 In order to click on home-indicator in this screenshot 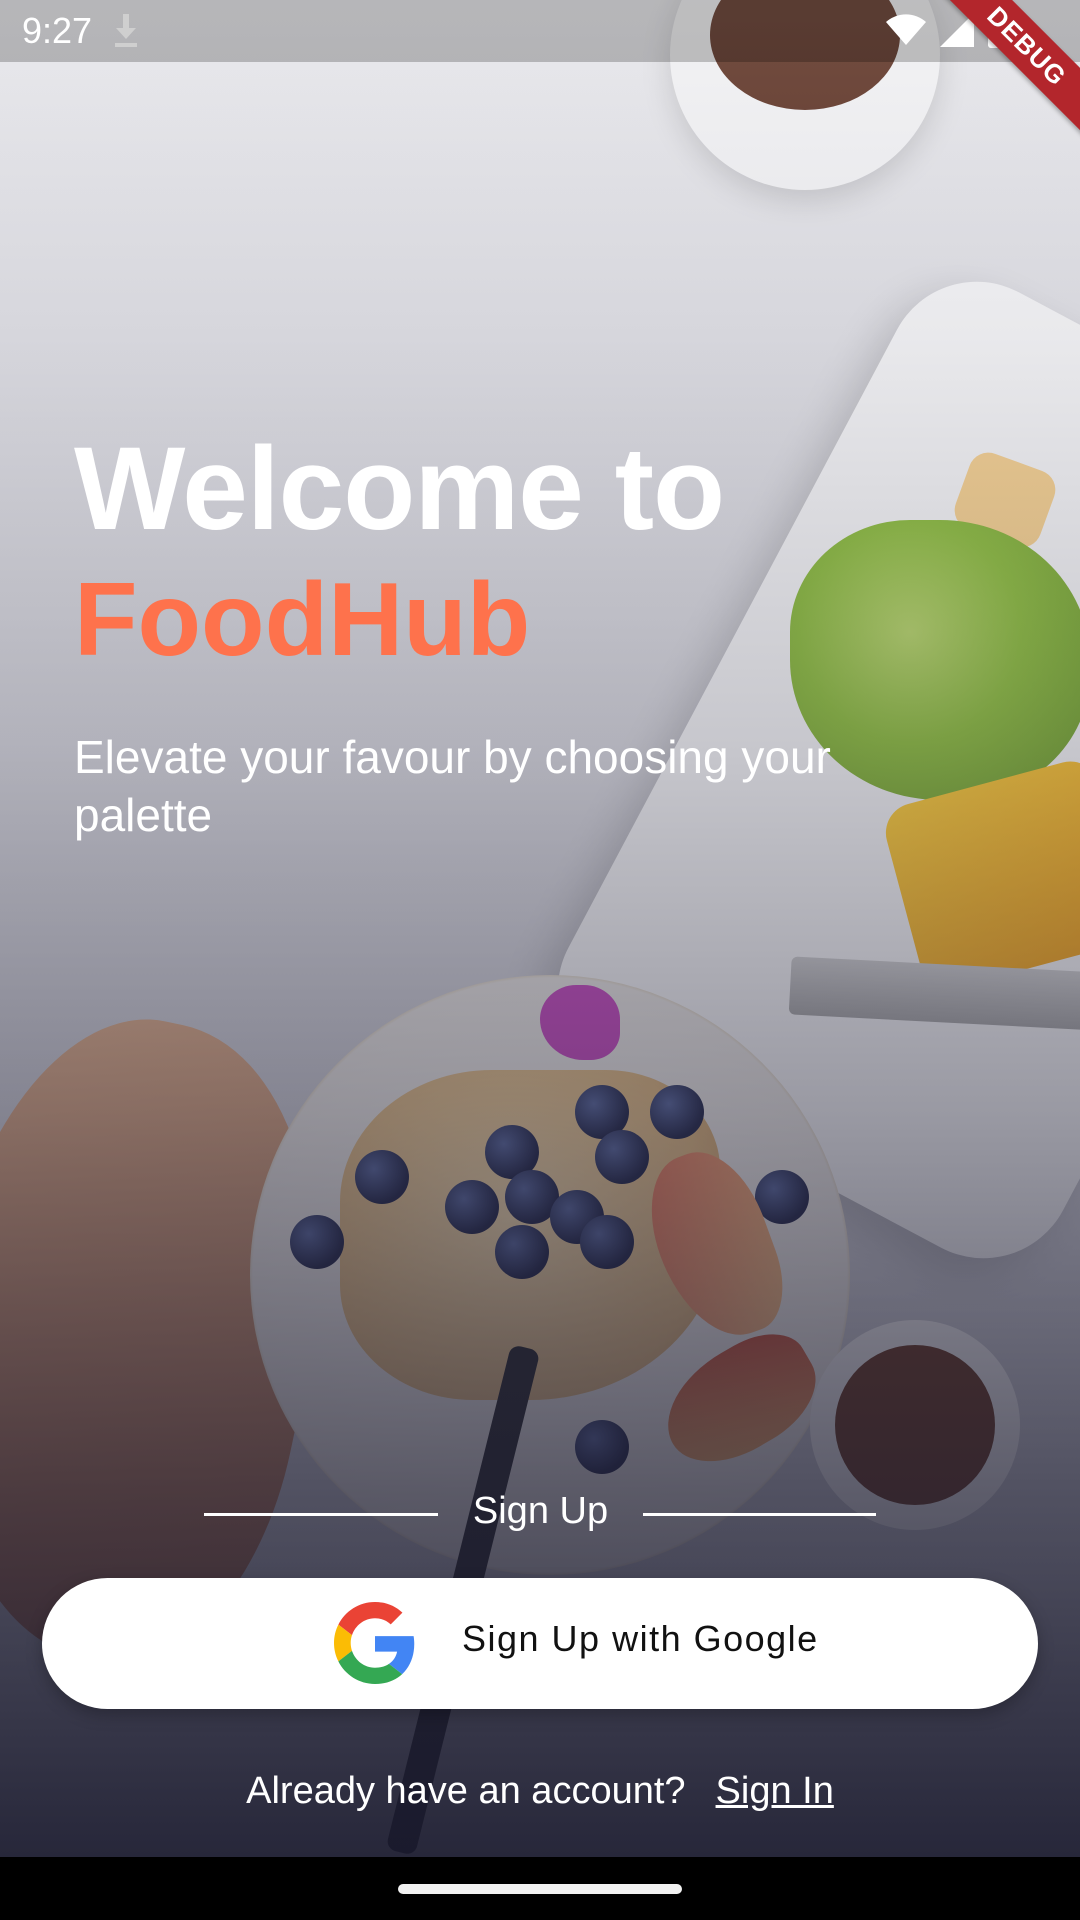, I will do `click(540, 1889)`.